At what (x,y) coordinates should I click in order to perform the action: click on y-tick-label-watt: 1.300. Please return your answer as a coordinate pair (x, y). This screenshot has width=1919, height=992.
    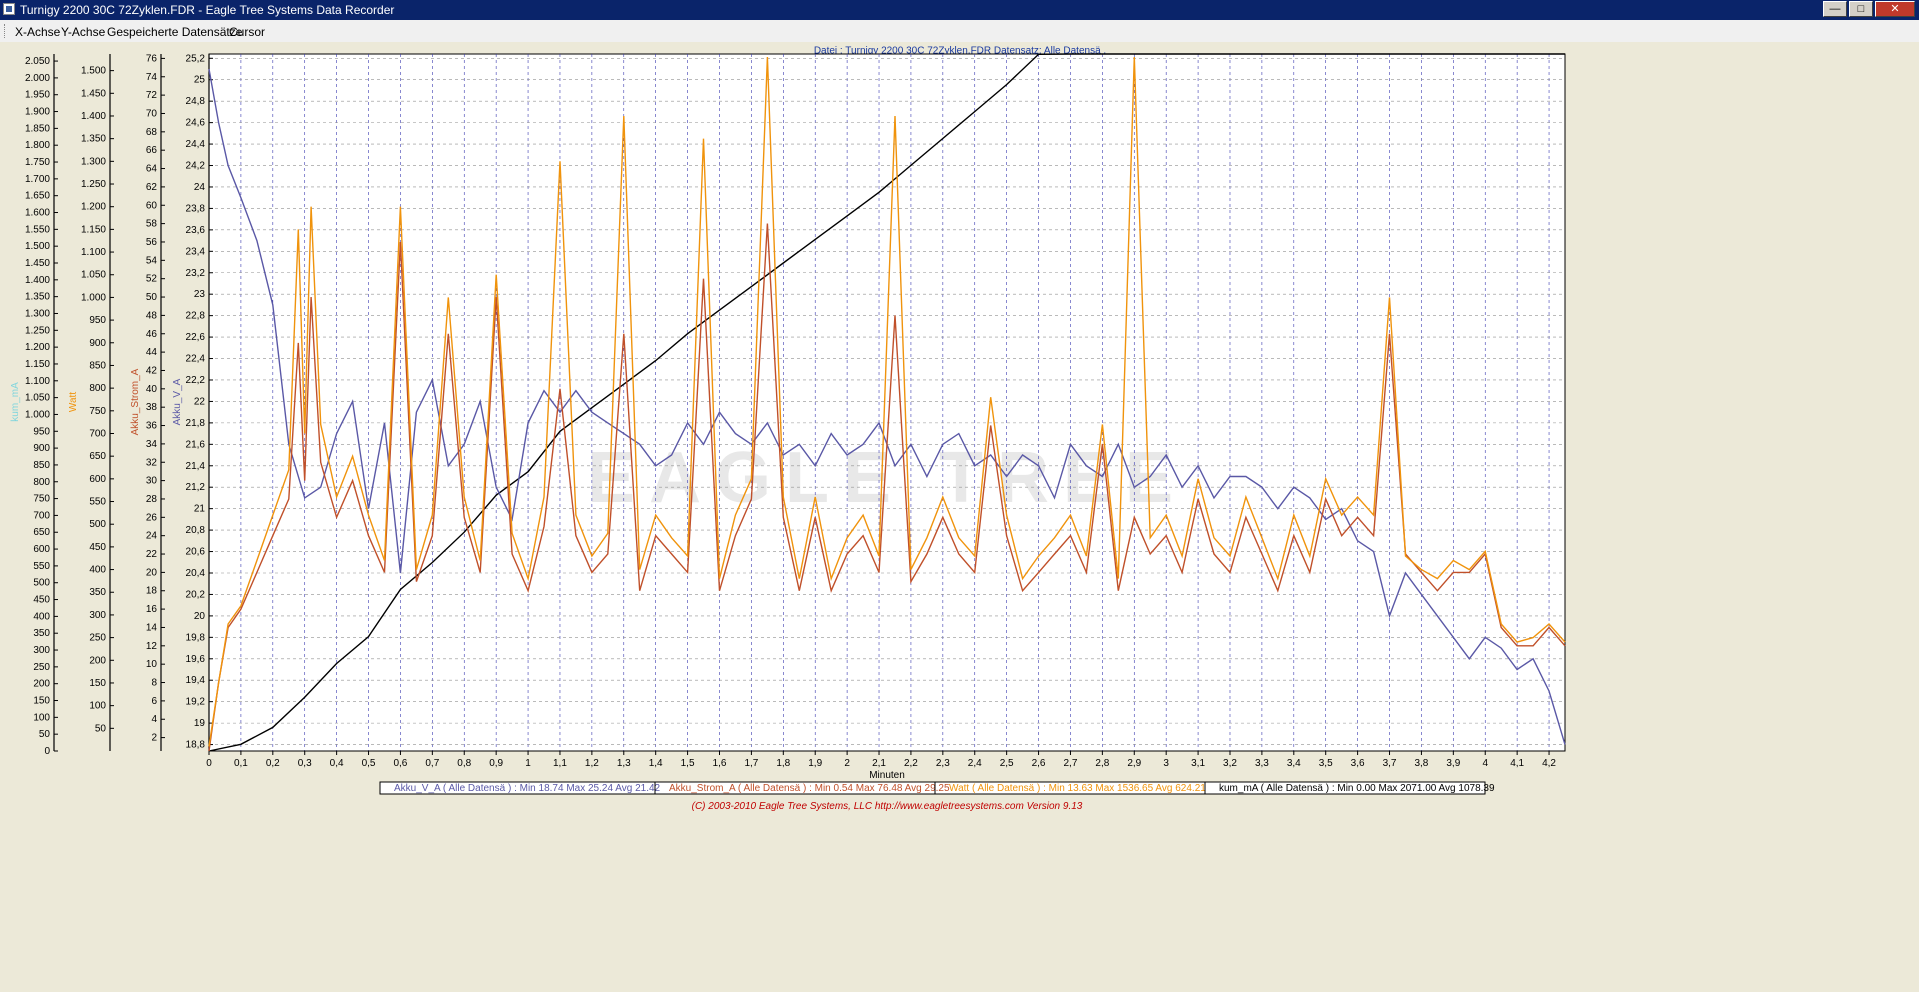
    Looking at the image, I should click on (93, 161).